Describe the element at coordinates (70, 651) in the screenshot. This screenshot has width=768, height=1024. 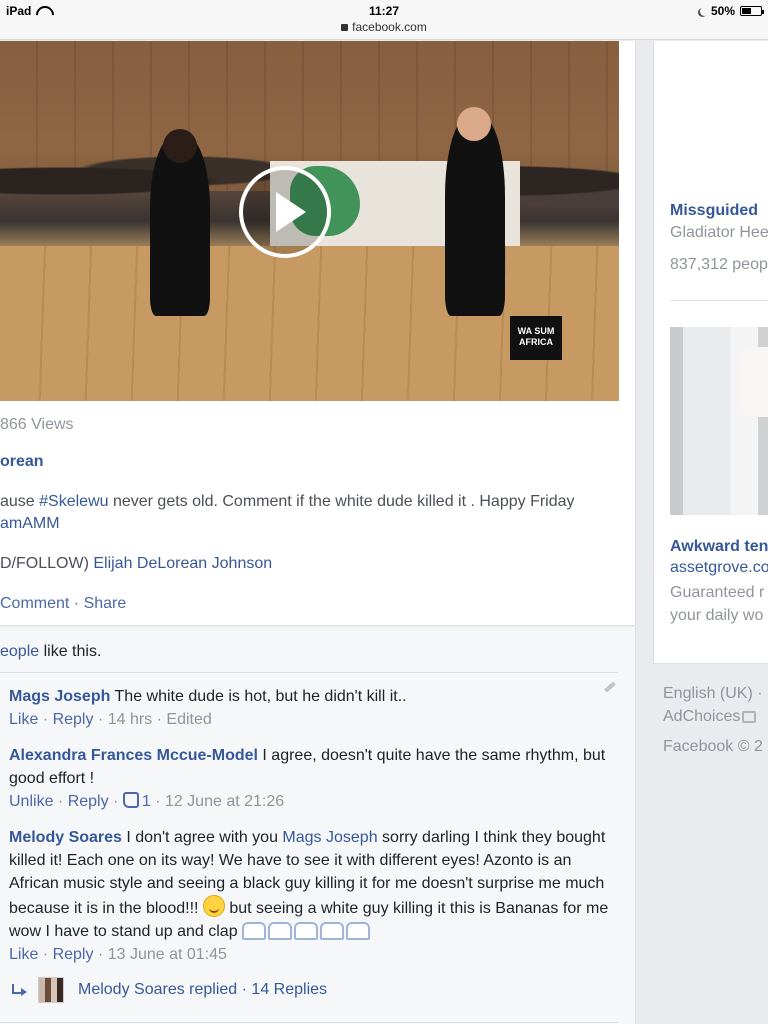
I see `likes-text: like this.` at that location.